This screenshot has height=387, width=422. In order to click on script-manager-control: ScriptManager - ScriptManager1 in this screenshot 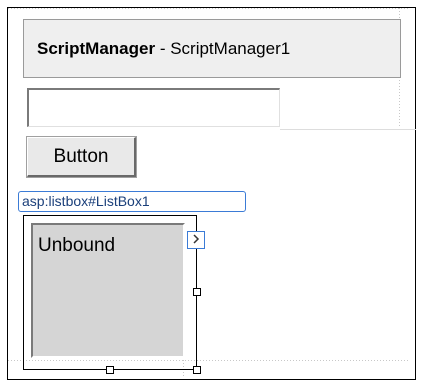, I will do `click(212, 48)`.